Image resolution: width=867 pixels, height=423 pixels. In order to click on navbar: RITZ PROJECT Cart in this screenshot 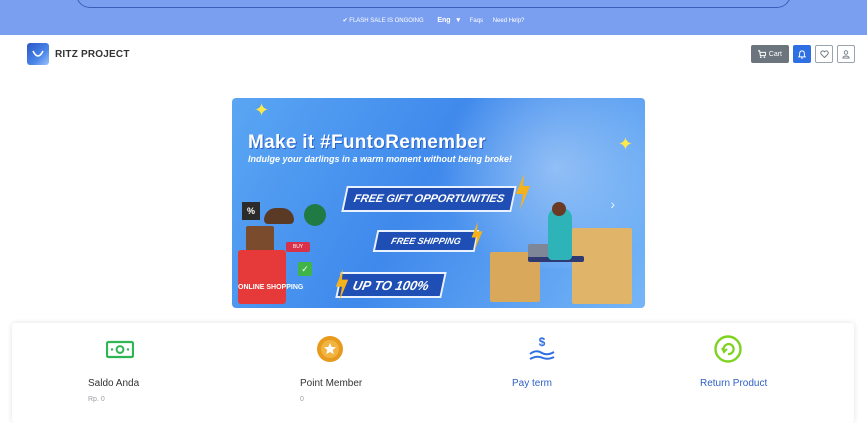, I will do `click(433, 57)`.